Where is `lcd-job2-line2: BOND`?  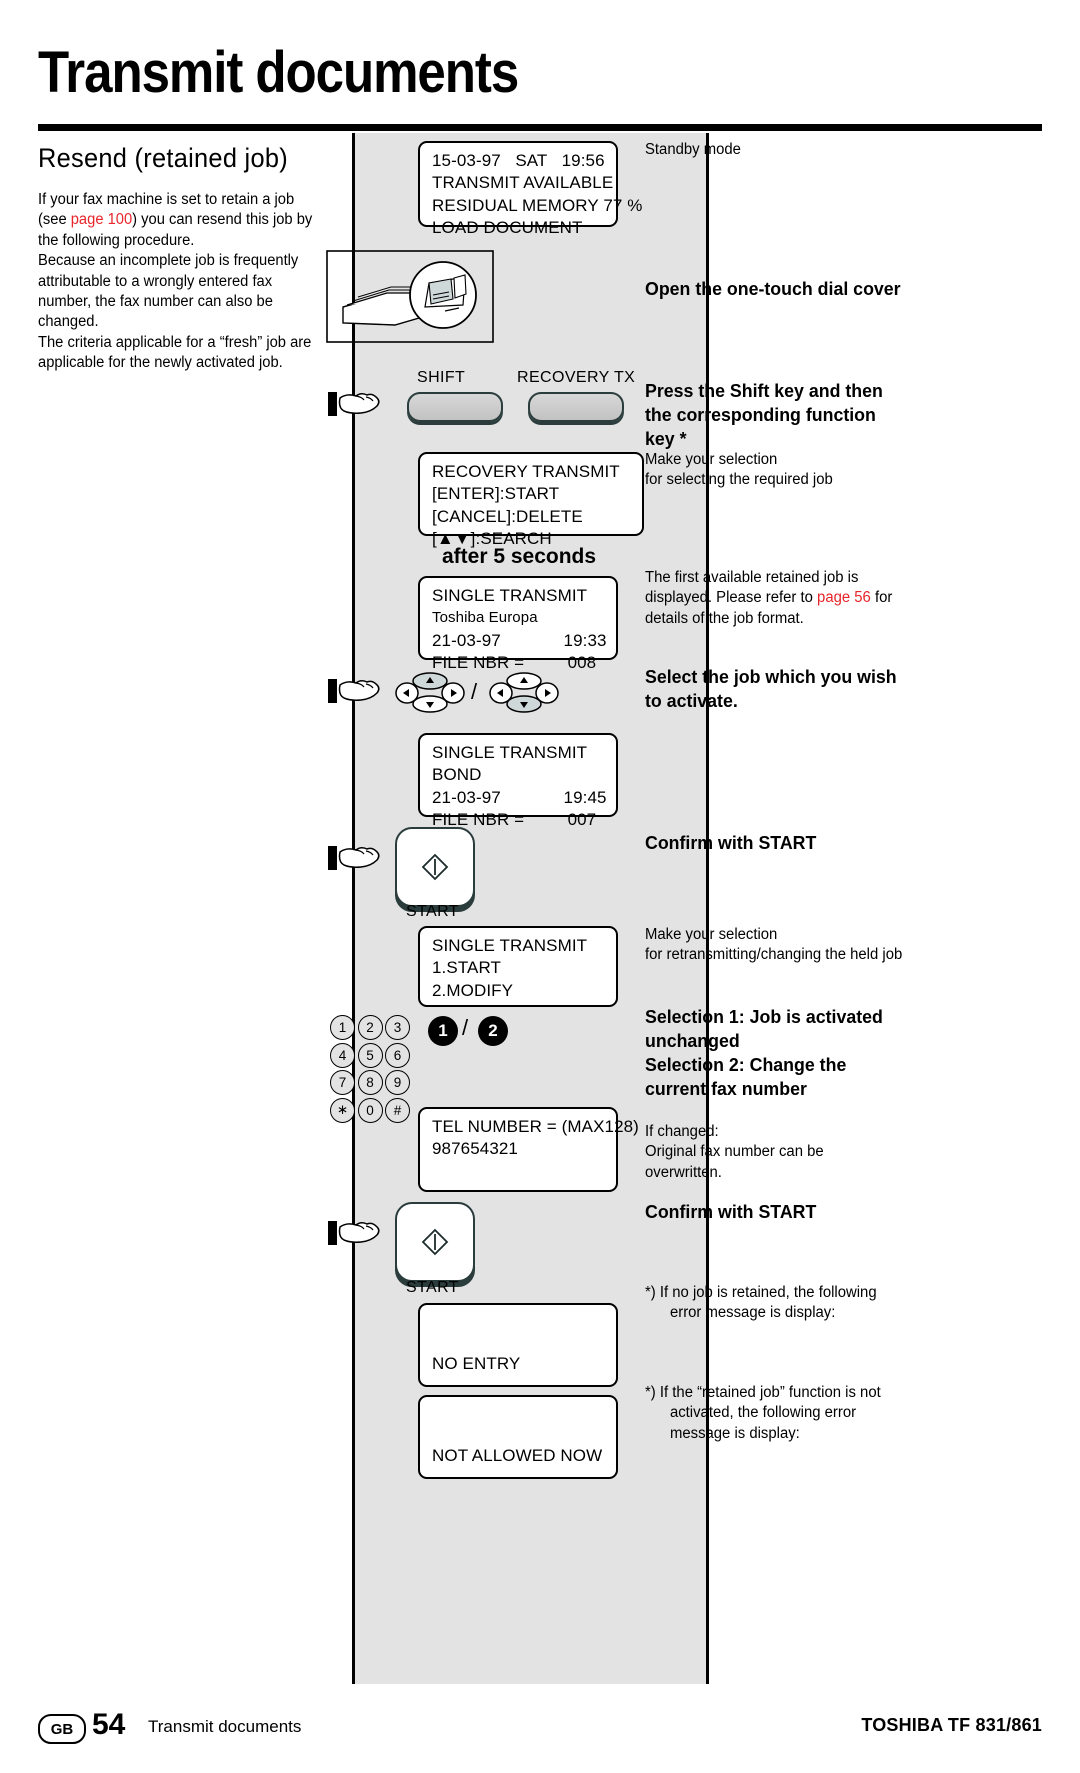 lcd-job2-line2: BOND is located at coordinates (457, 775).